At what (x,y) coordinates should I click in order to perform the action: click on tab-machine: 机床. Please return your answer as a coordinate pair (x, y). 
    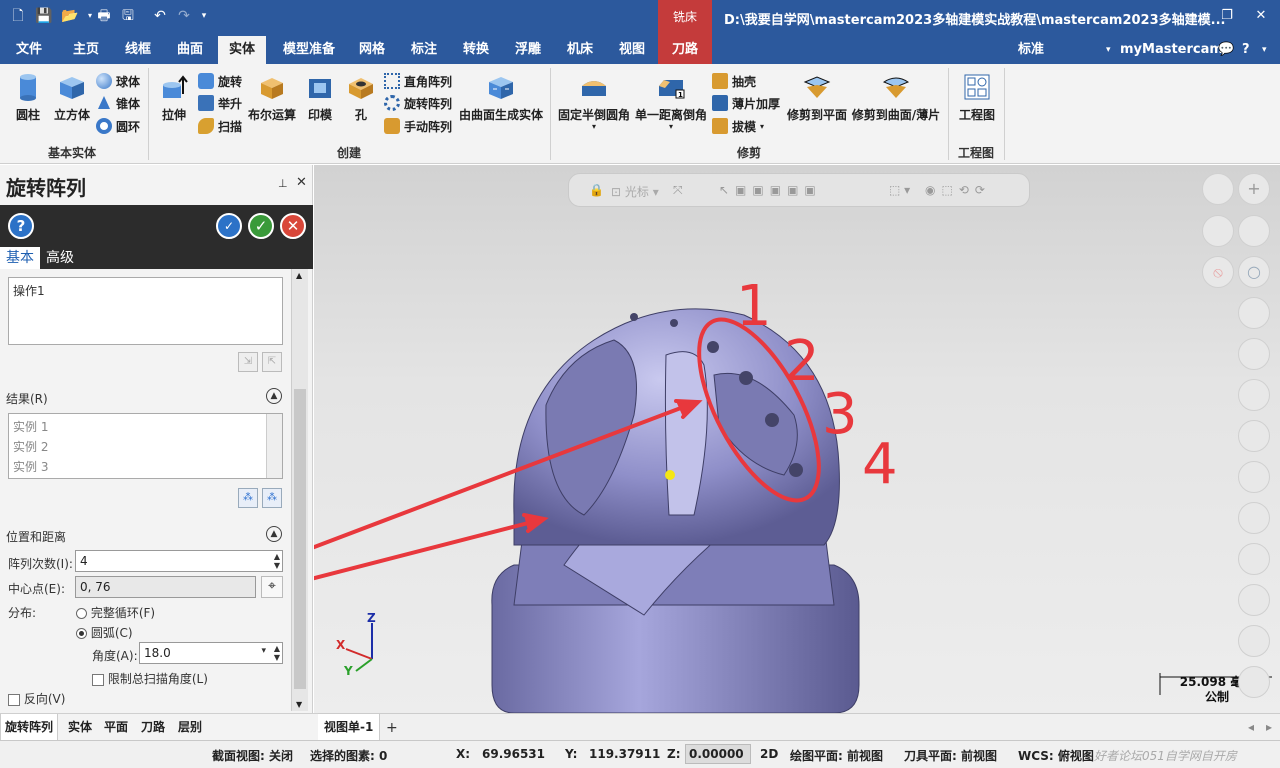
    Looking at the image, I should click on (580, 50).